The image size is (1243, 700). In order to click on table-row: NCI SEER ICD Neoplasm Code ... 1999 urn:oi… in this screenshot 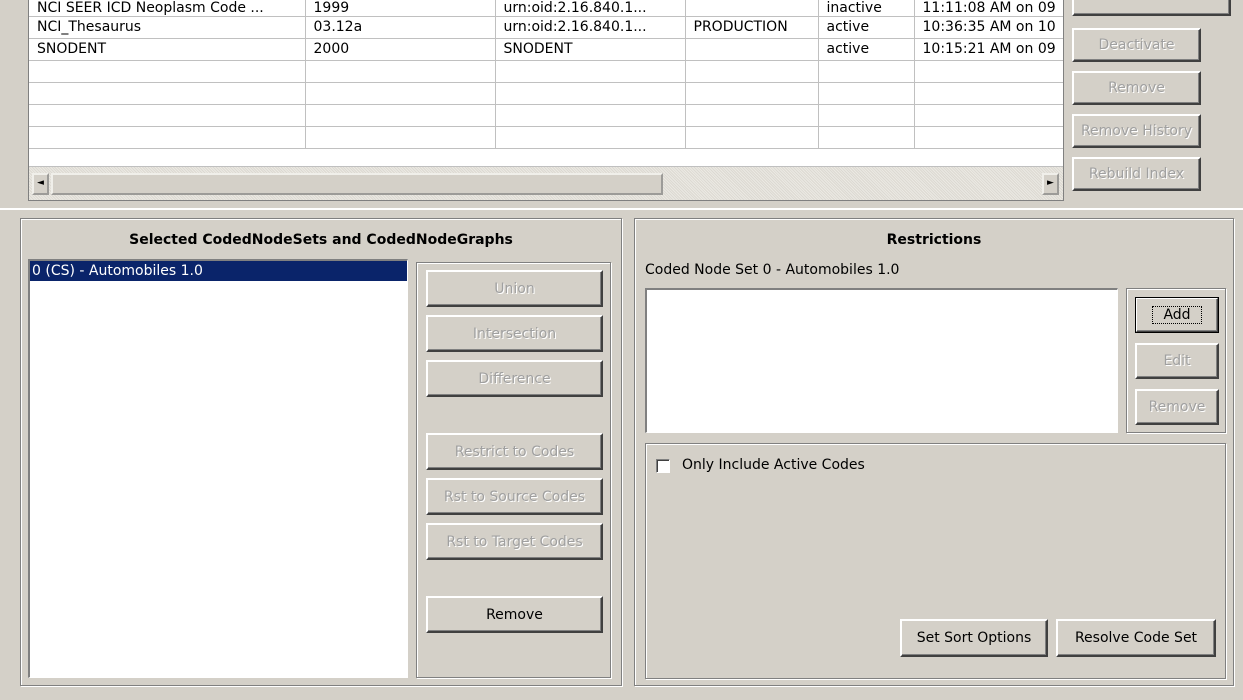, I will do `click(546, 8)`.